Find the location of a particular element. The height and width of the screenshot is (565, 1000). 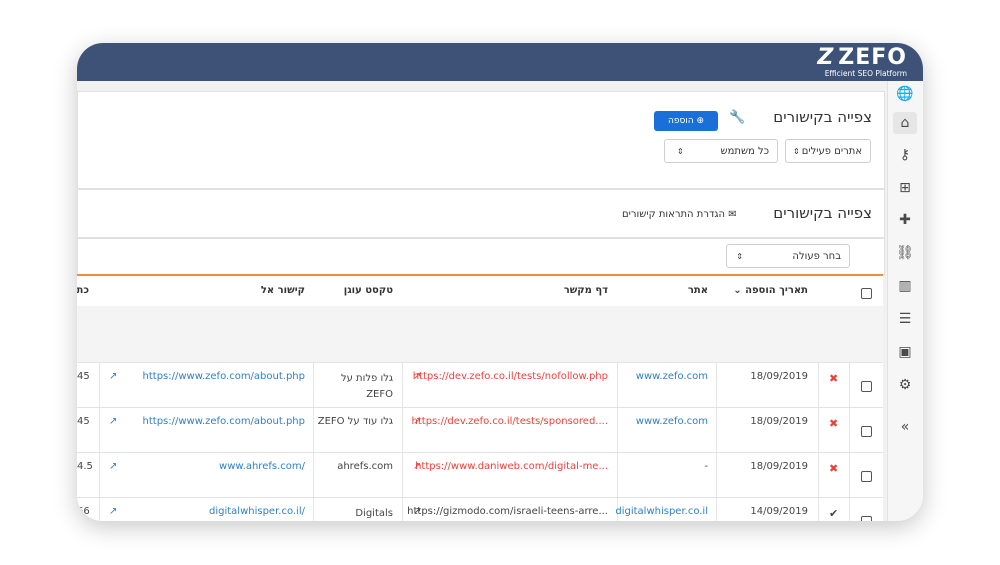

contact-card-icon: ▣ is located at coordinates (905, 352).